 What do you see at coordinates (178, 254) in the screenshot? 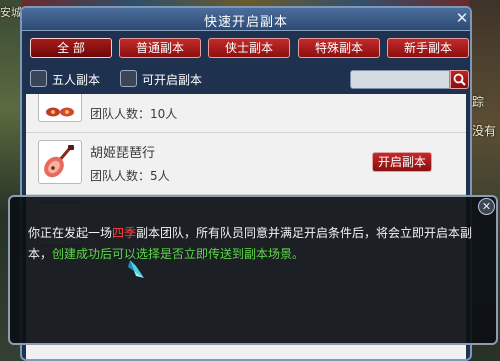
I see `dialog-green-note: 创建成功后可以选择是否立即传送到副本场景。` at bounding box center [178, 254].